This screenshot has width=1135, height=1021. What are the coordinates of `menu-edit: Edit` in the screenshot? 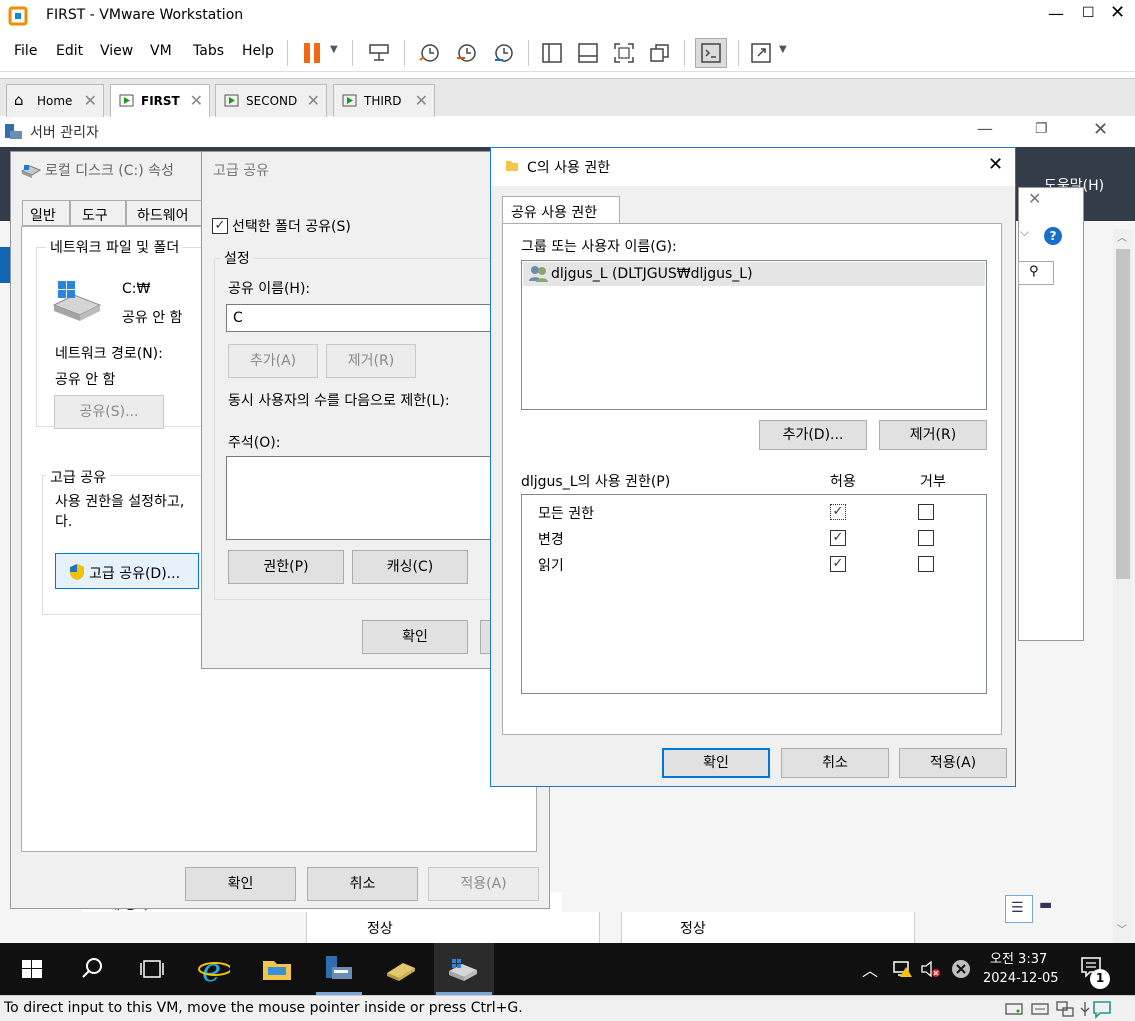 It's located at (69, 51).